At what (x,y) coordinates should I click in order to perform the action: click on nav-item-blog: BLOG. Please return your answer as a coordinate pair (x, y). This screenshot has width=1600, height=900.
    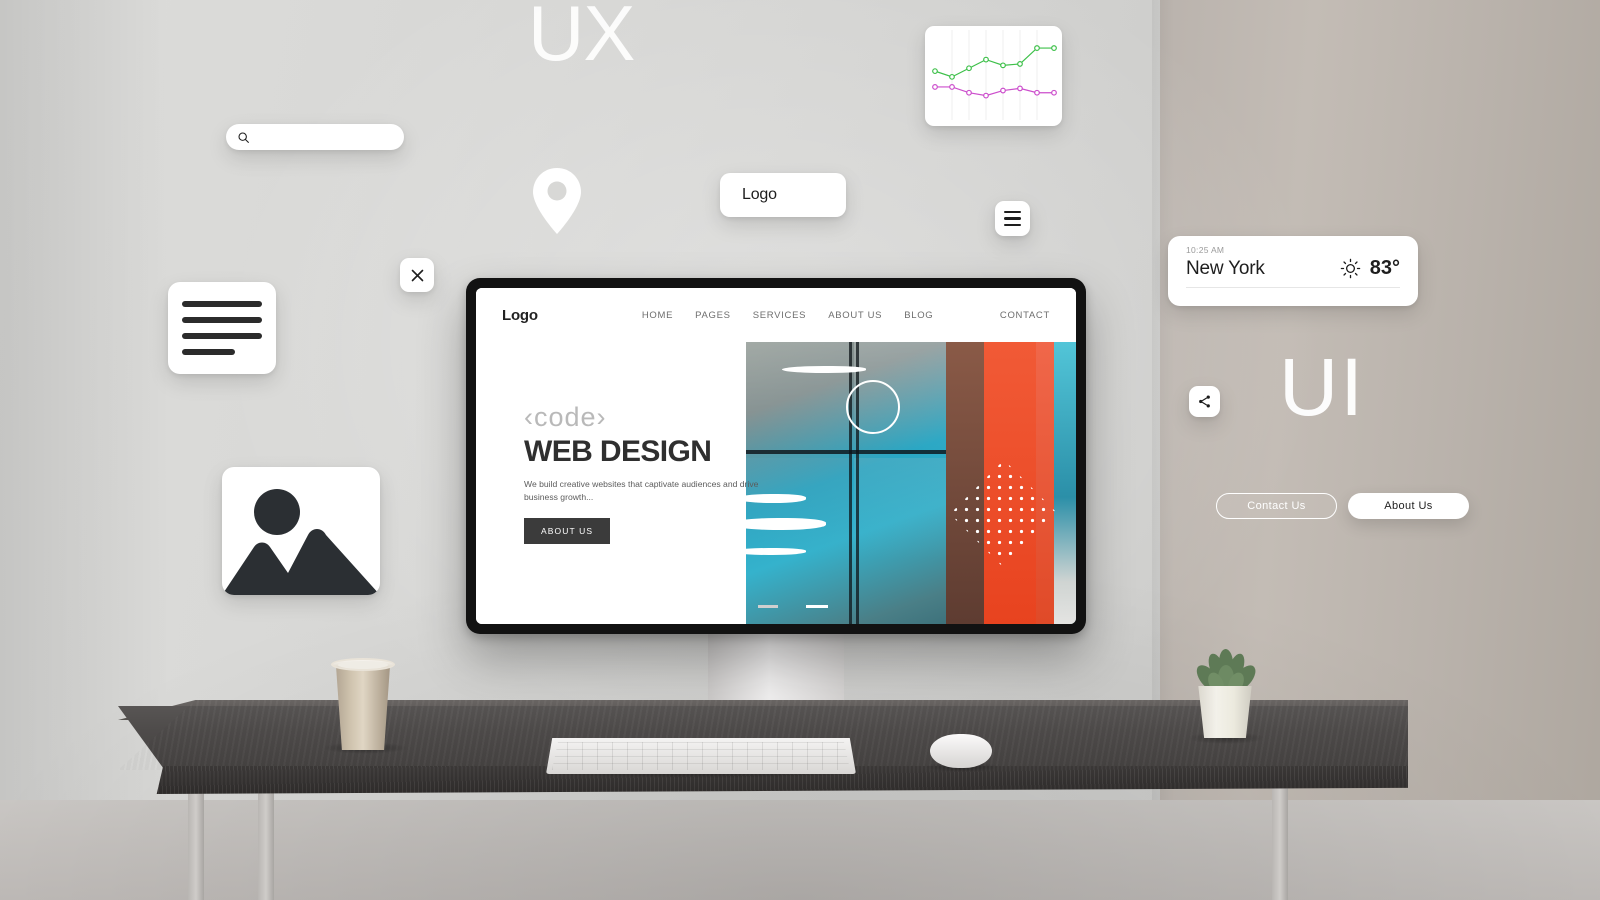
    Looking at the image, I should click on (918, 315).